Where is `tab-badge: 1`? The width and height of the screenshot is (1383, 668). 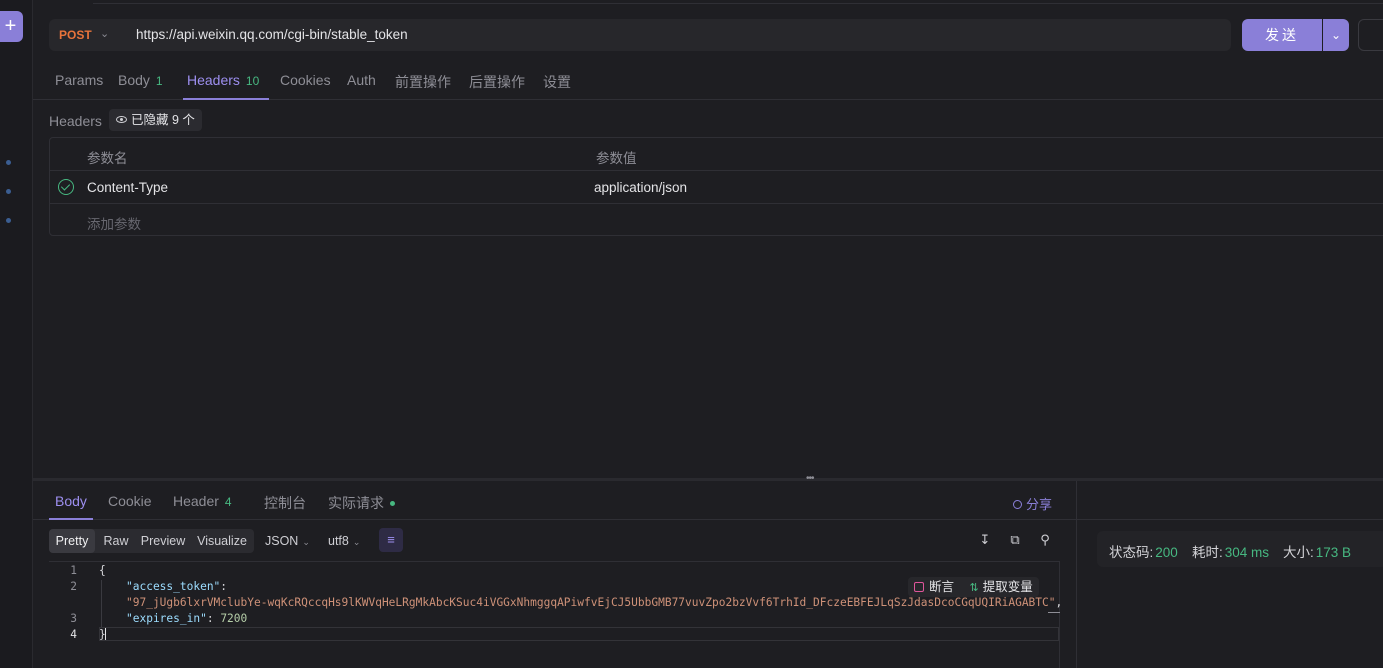
tab-badge: 1 is located at coordinates (159, 81).